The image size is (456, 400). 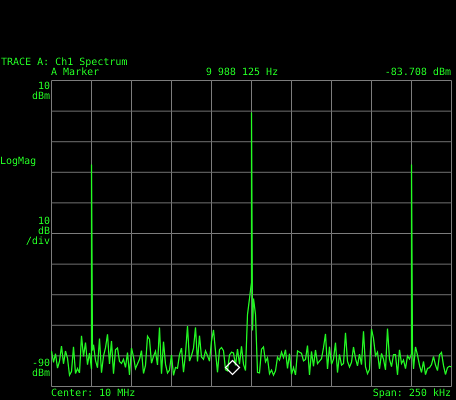 I want to click on scale-mode-label: LogMag, so click(x=18, y=162).